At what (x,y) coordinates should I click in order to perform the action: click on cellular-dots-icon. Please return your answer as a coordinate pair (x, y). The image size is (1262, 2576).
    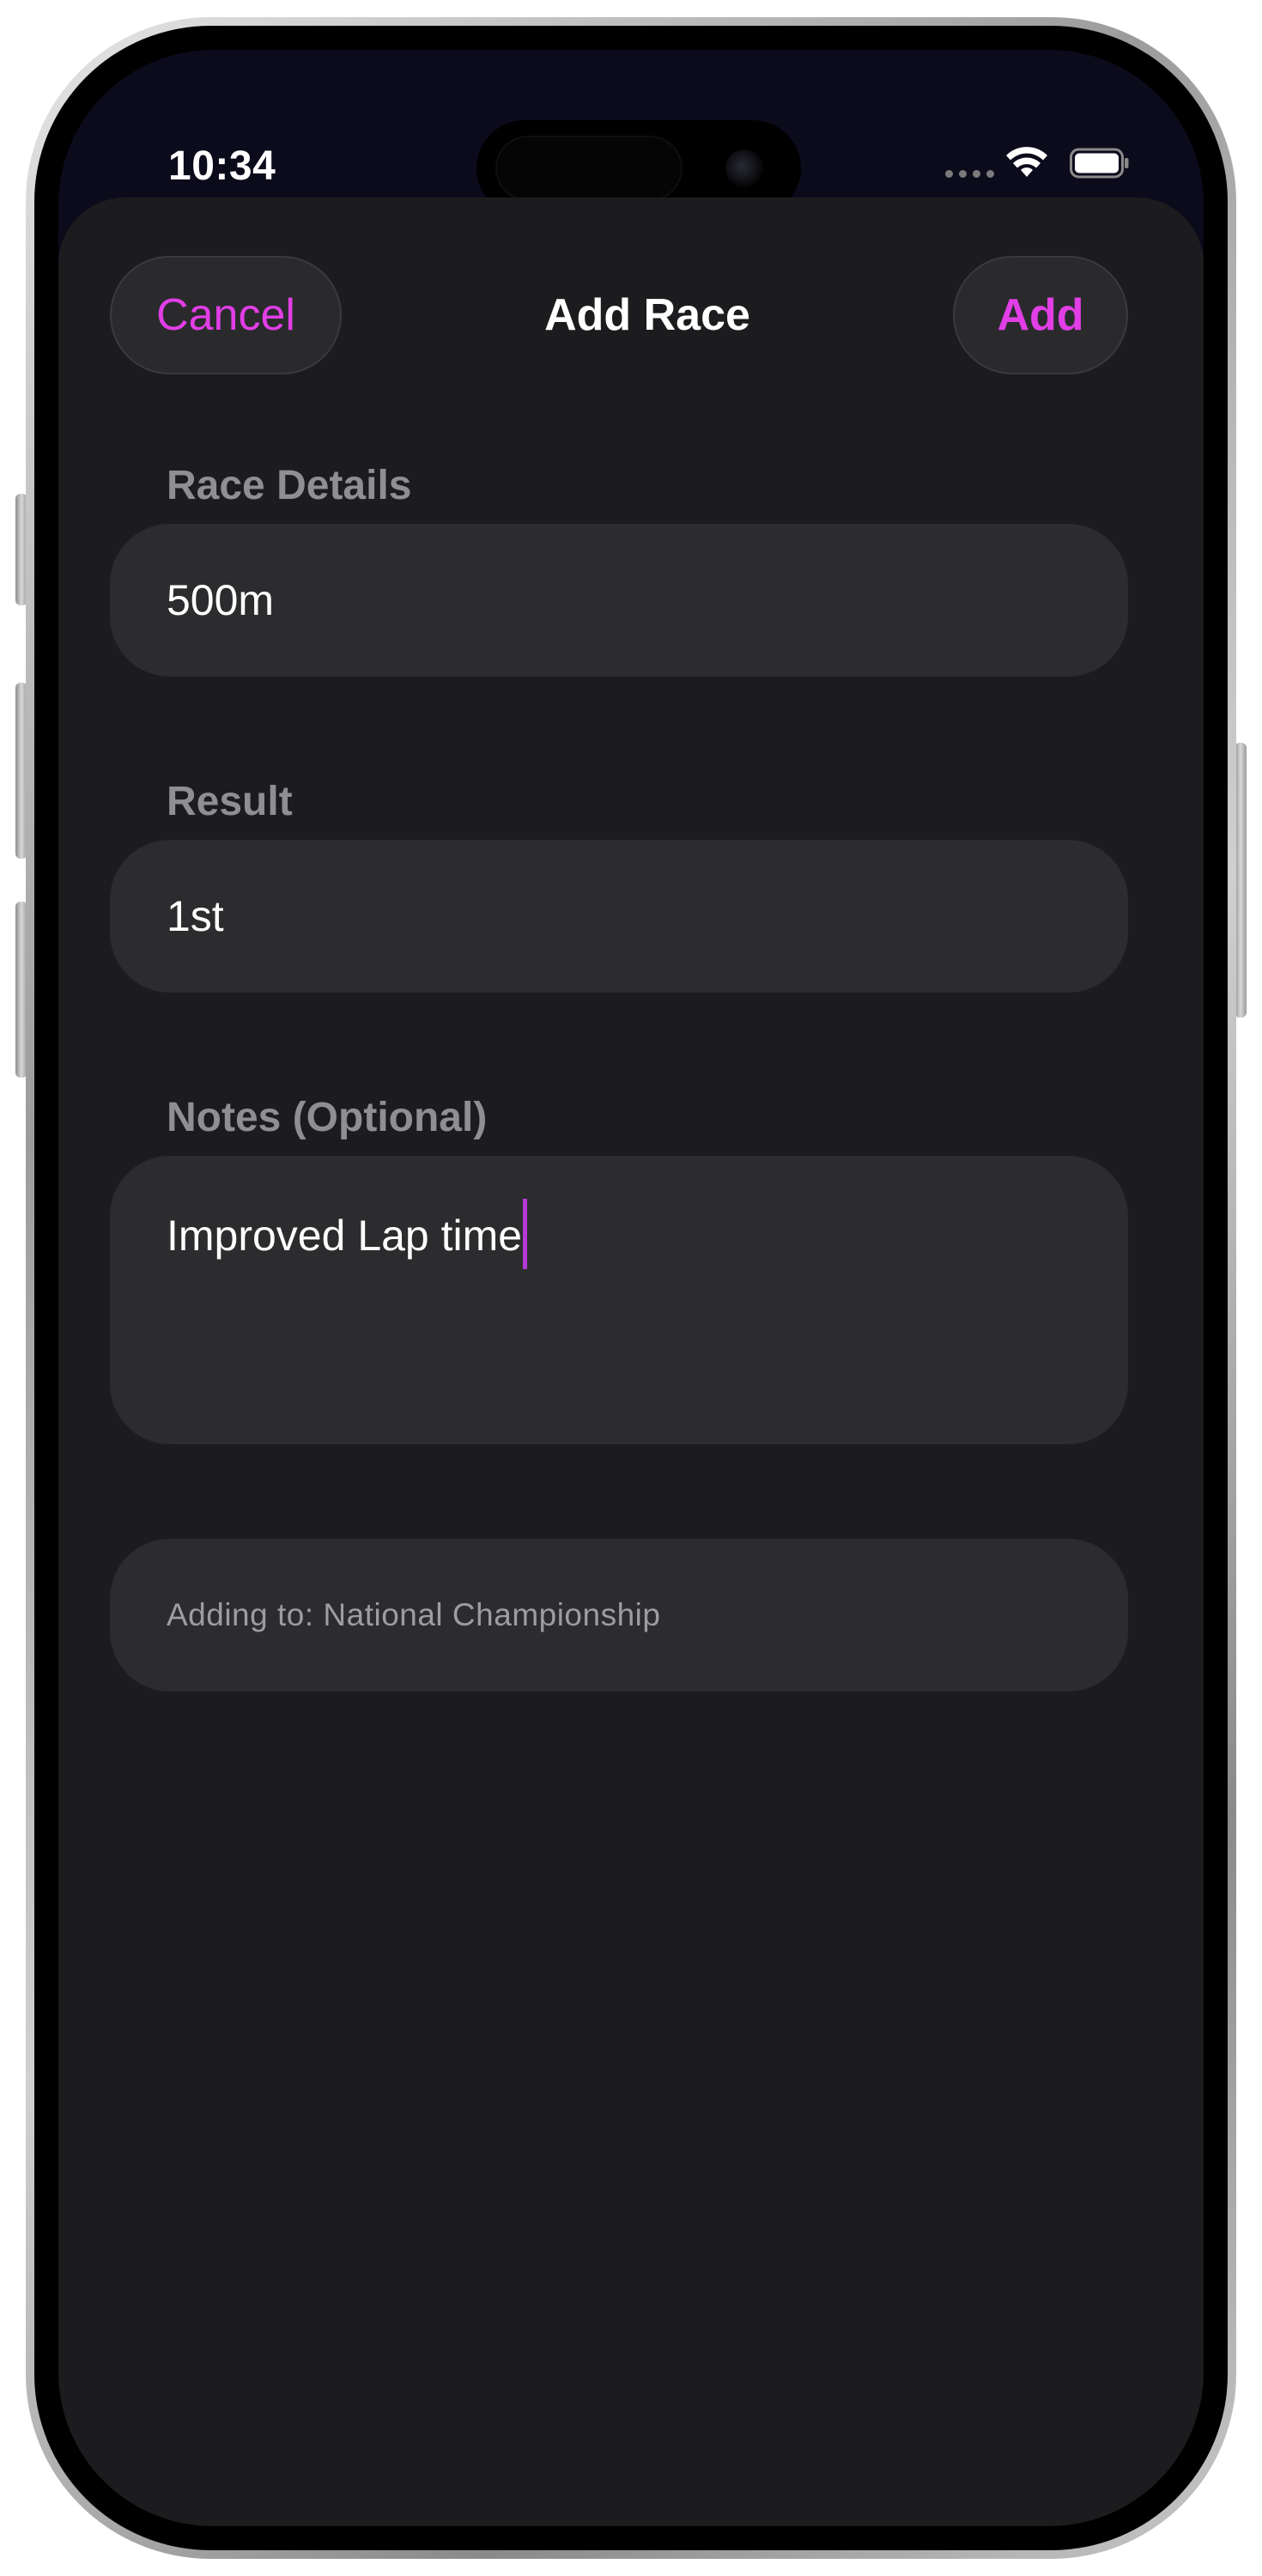
    Looking at the image, I should click on (969, 174).